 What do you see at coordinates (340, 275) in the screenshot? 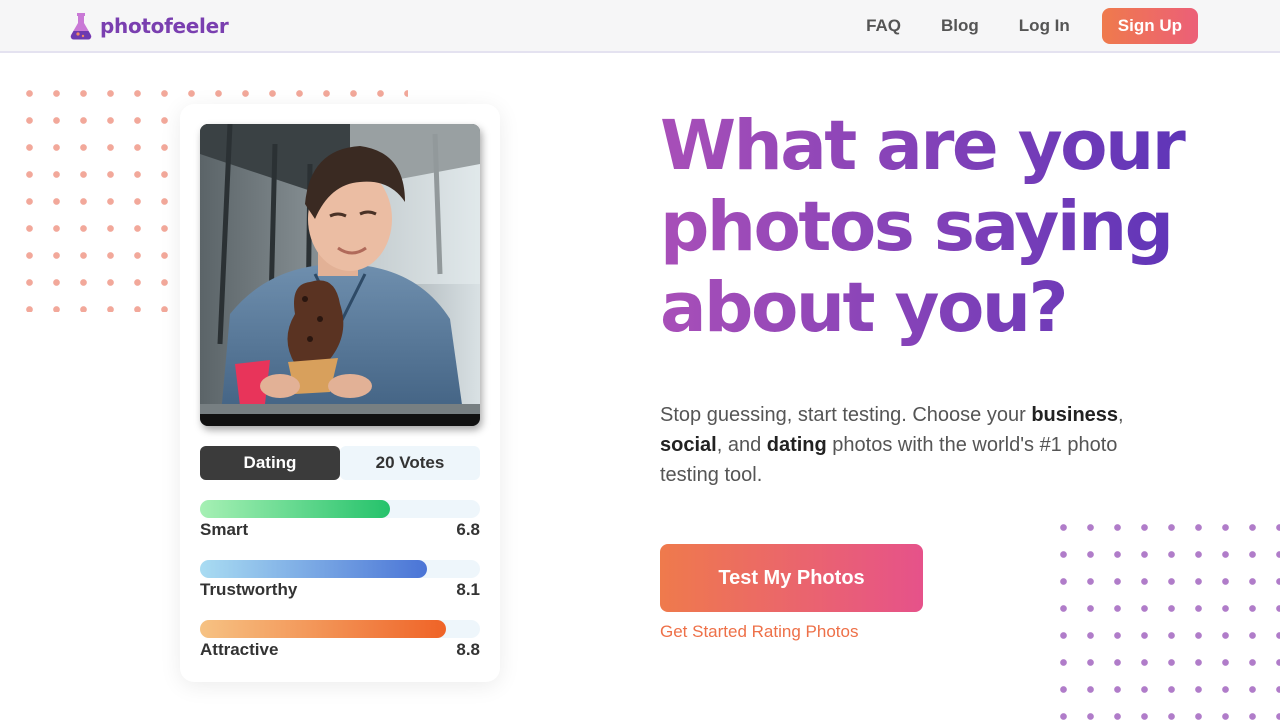
I see `sample-profile-photo` at bounding box center [340, 275].